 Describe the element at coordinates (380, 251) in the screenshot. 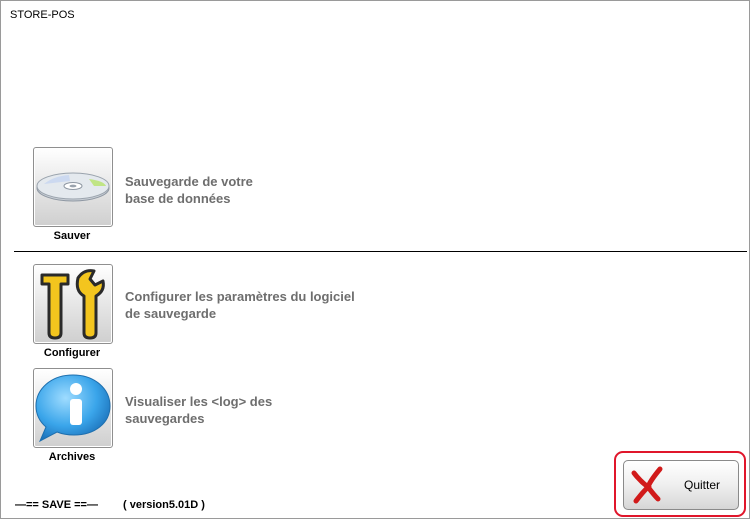

I see `section-separator` at that location.